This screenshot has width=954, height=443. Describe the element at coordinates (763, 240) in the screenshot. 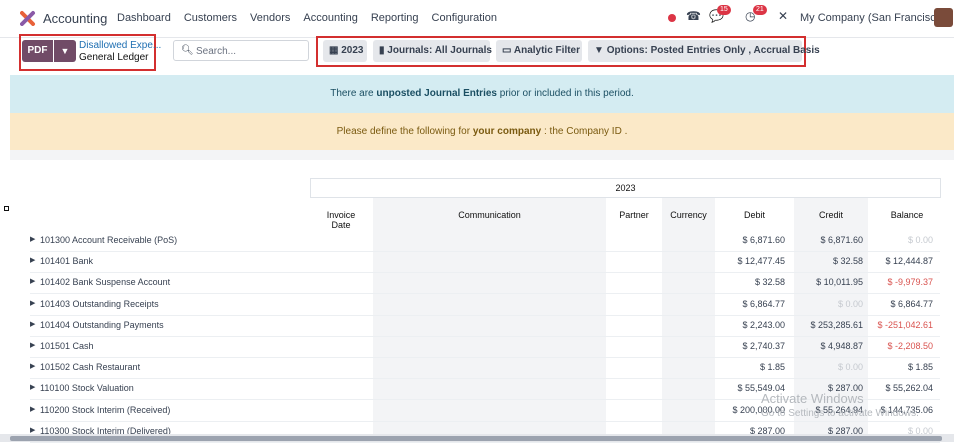

I see `debit-value: $ 6,871.60` at that location.